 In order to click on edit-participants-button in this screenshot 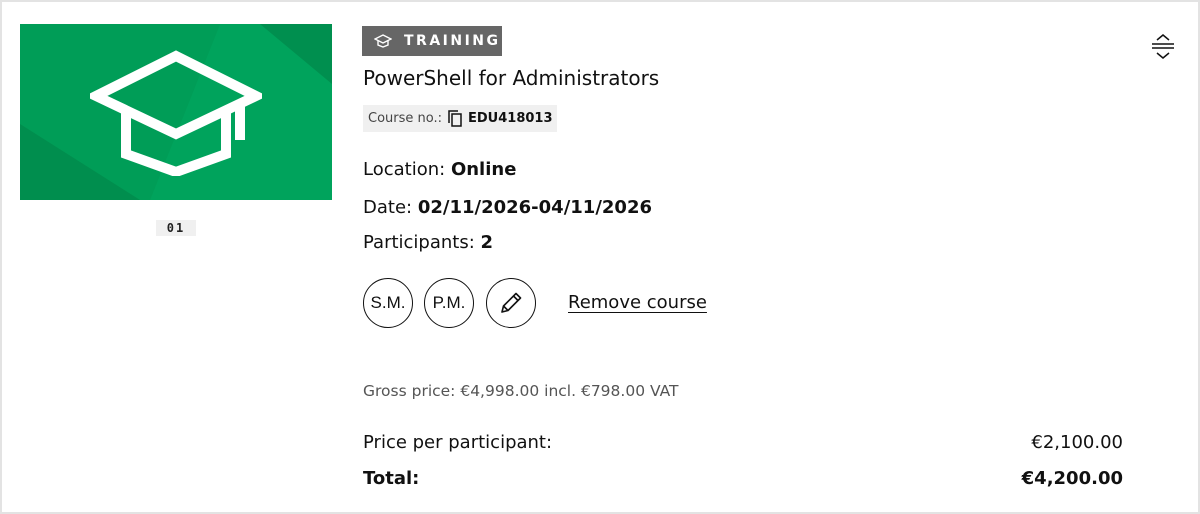, I will do `click(511, 303)`.